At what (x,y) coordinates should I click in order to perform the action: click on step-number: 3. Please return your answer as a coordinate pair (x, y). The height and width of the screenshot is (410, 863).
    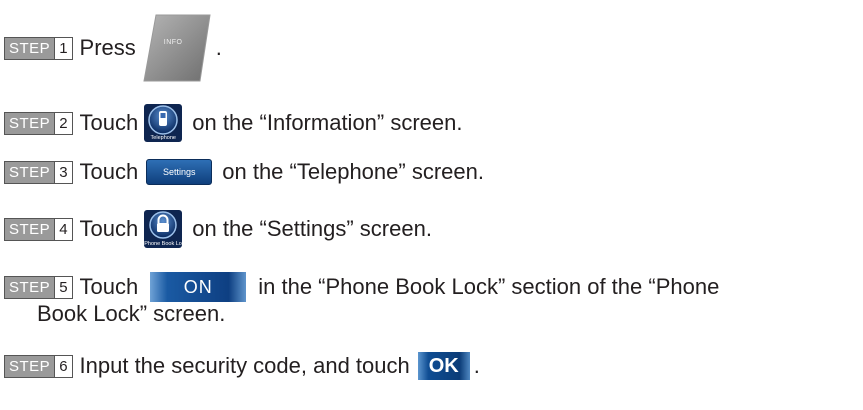
    Looking at the image, I should click on (63, 172).